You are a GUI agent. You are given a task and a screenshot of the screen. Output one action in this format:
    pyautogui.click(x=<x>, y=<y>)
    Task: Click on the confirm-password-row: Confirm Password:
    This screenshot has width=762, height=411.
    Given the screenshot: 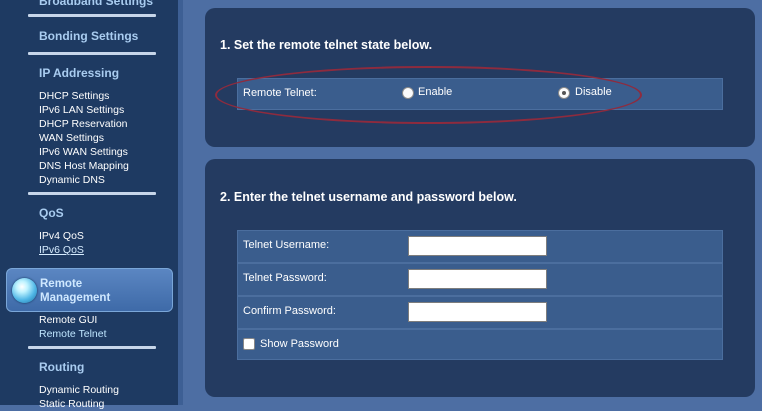 What is the action you would take?
    pyautogui.click(x=480, y=312)
    